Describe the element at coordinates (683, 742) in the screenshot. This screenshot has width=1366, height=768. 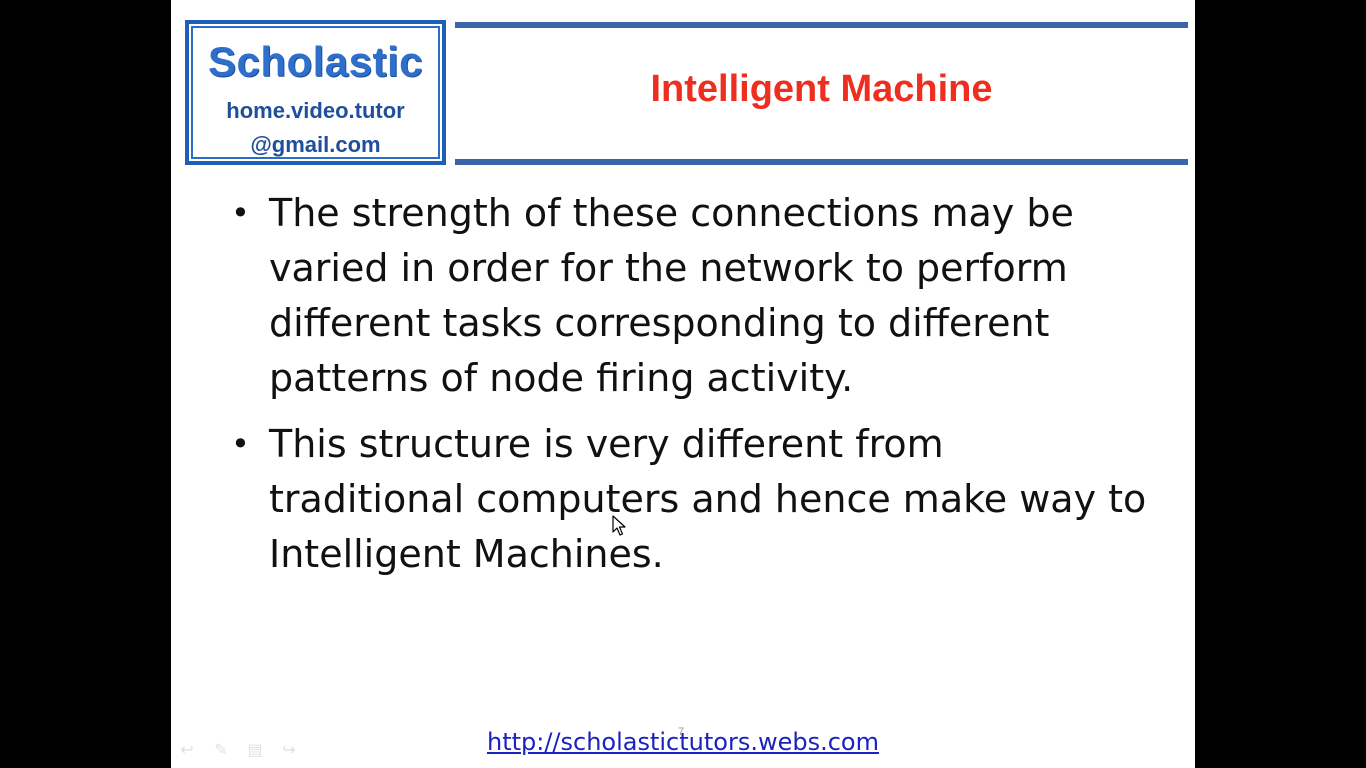
I see `footer-link: http://scholastictutors.webs.com` at that location.